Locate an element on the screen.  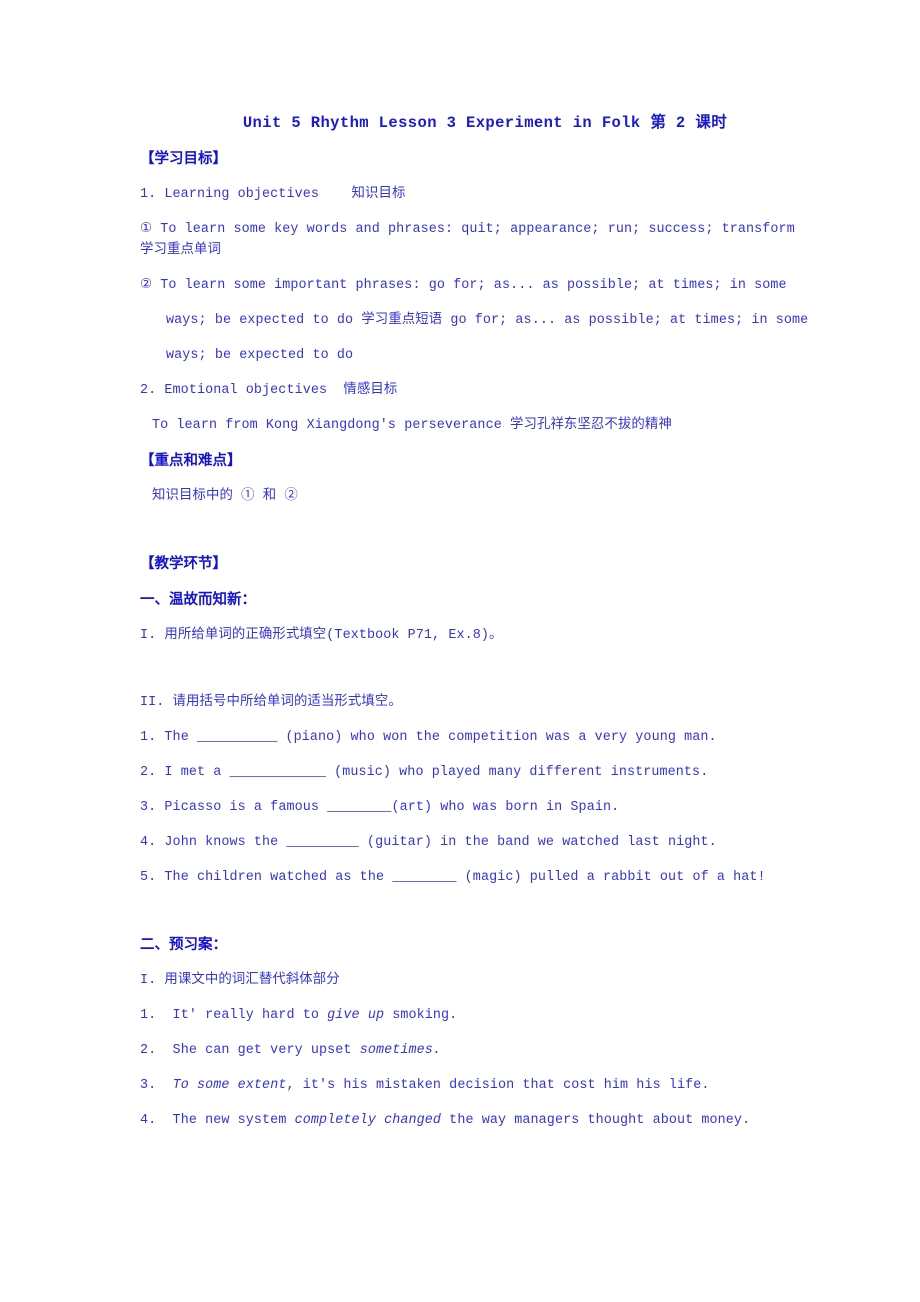
answer-blank: __________ is located at coordinates (237, 737).